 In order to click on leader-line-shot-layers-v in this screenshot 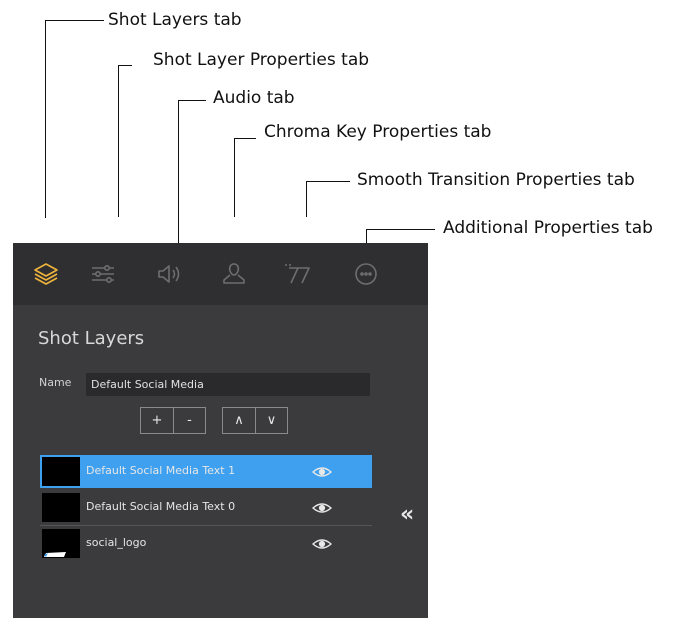, I will do `click(45, 119)`.